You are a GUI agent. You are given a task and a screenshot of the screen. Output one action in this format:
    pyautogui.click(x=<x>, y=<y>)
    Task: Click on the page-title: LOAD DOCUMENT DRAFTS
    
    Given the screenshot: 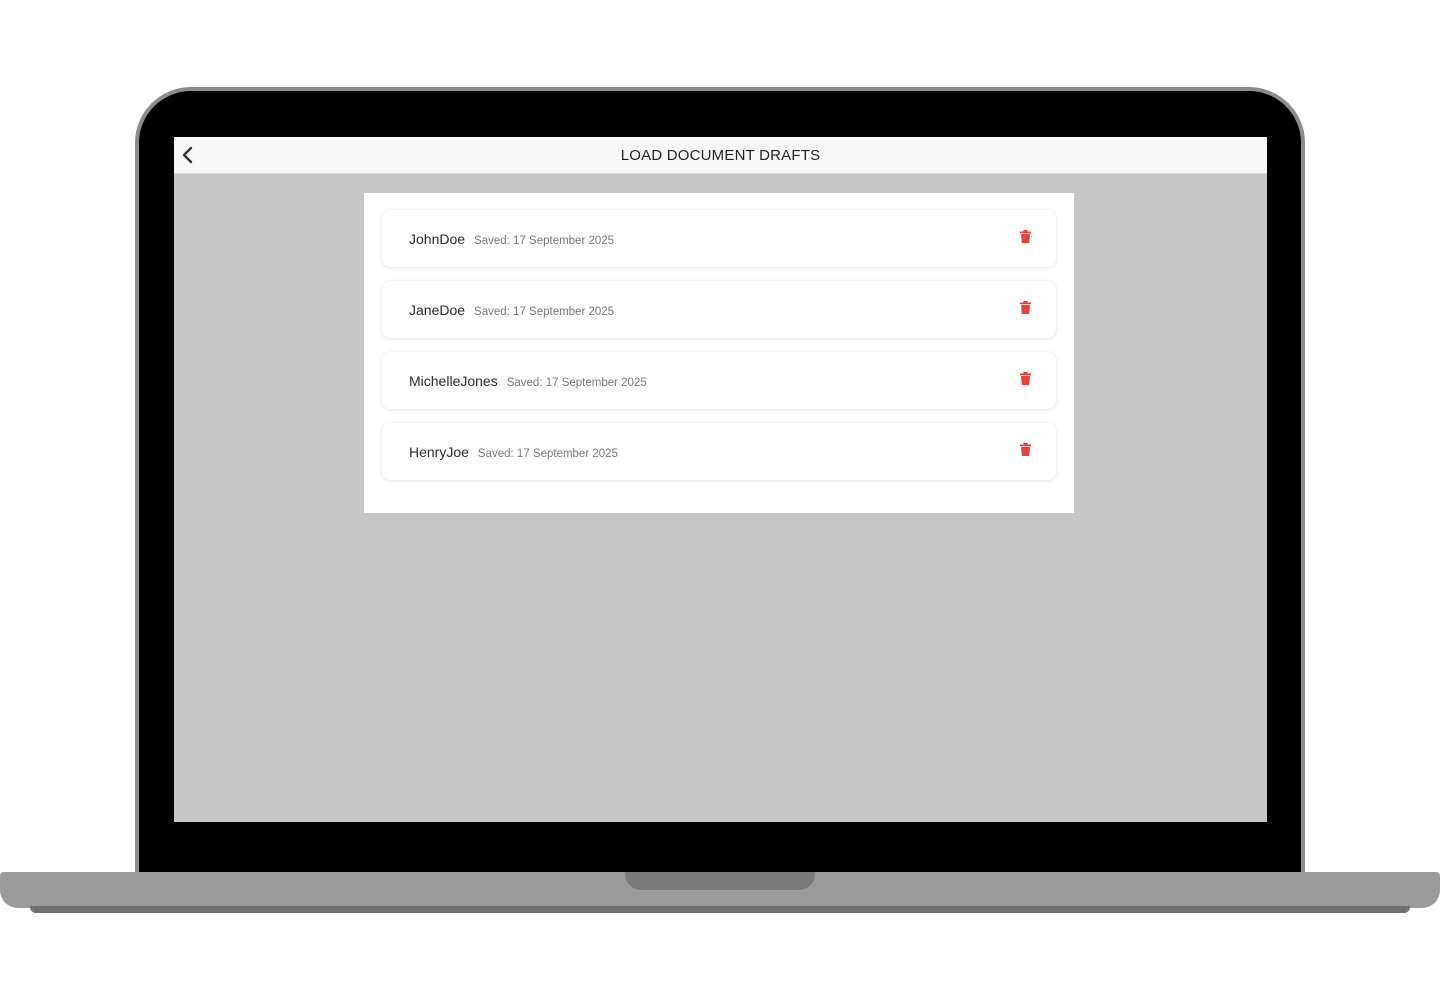 What is the action you would take?
    pyautogui.click(x=720, y=155)
    